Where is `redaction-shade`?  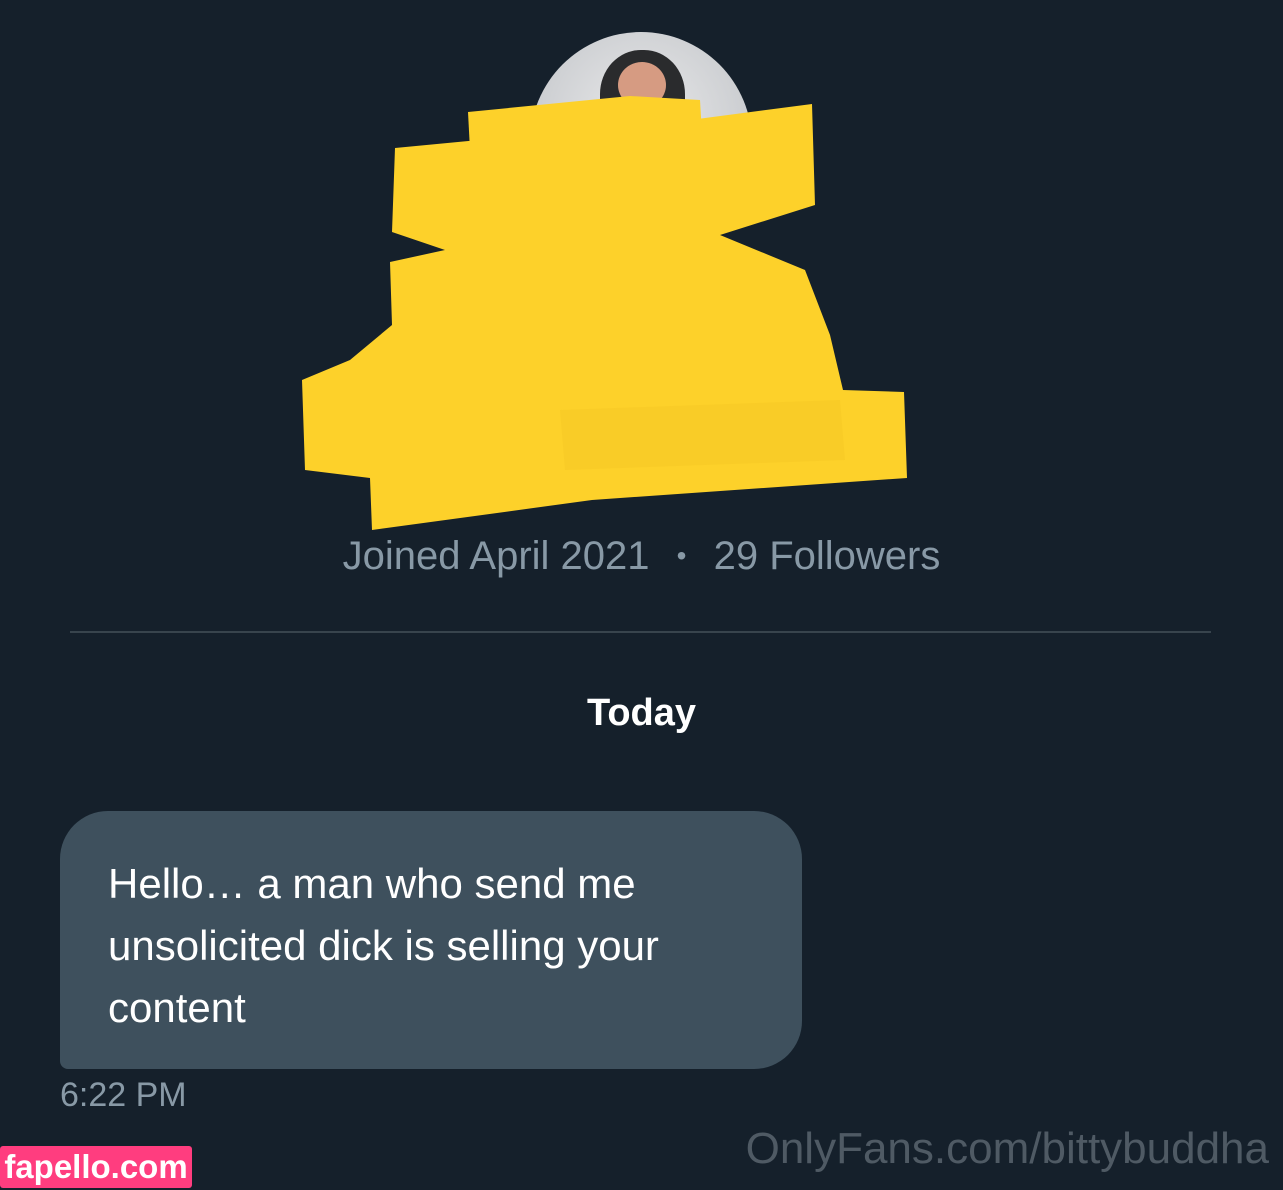 redaction-shade is located at coordinates (702, 435).